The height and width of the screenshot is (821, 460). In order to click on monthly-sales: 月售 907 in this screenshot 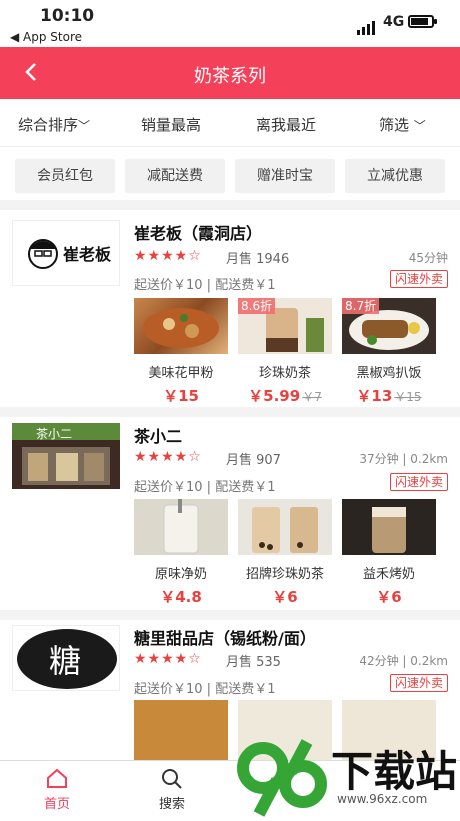, I will do `click(253, 460)`.